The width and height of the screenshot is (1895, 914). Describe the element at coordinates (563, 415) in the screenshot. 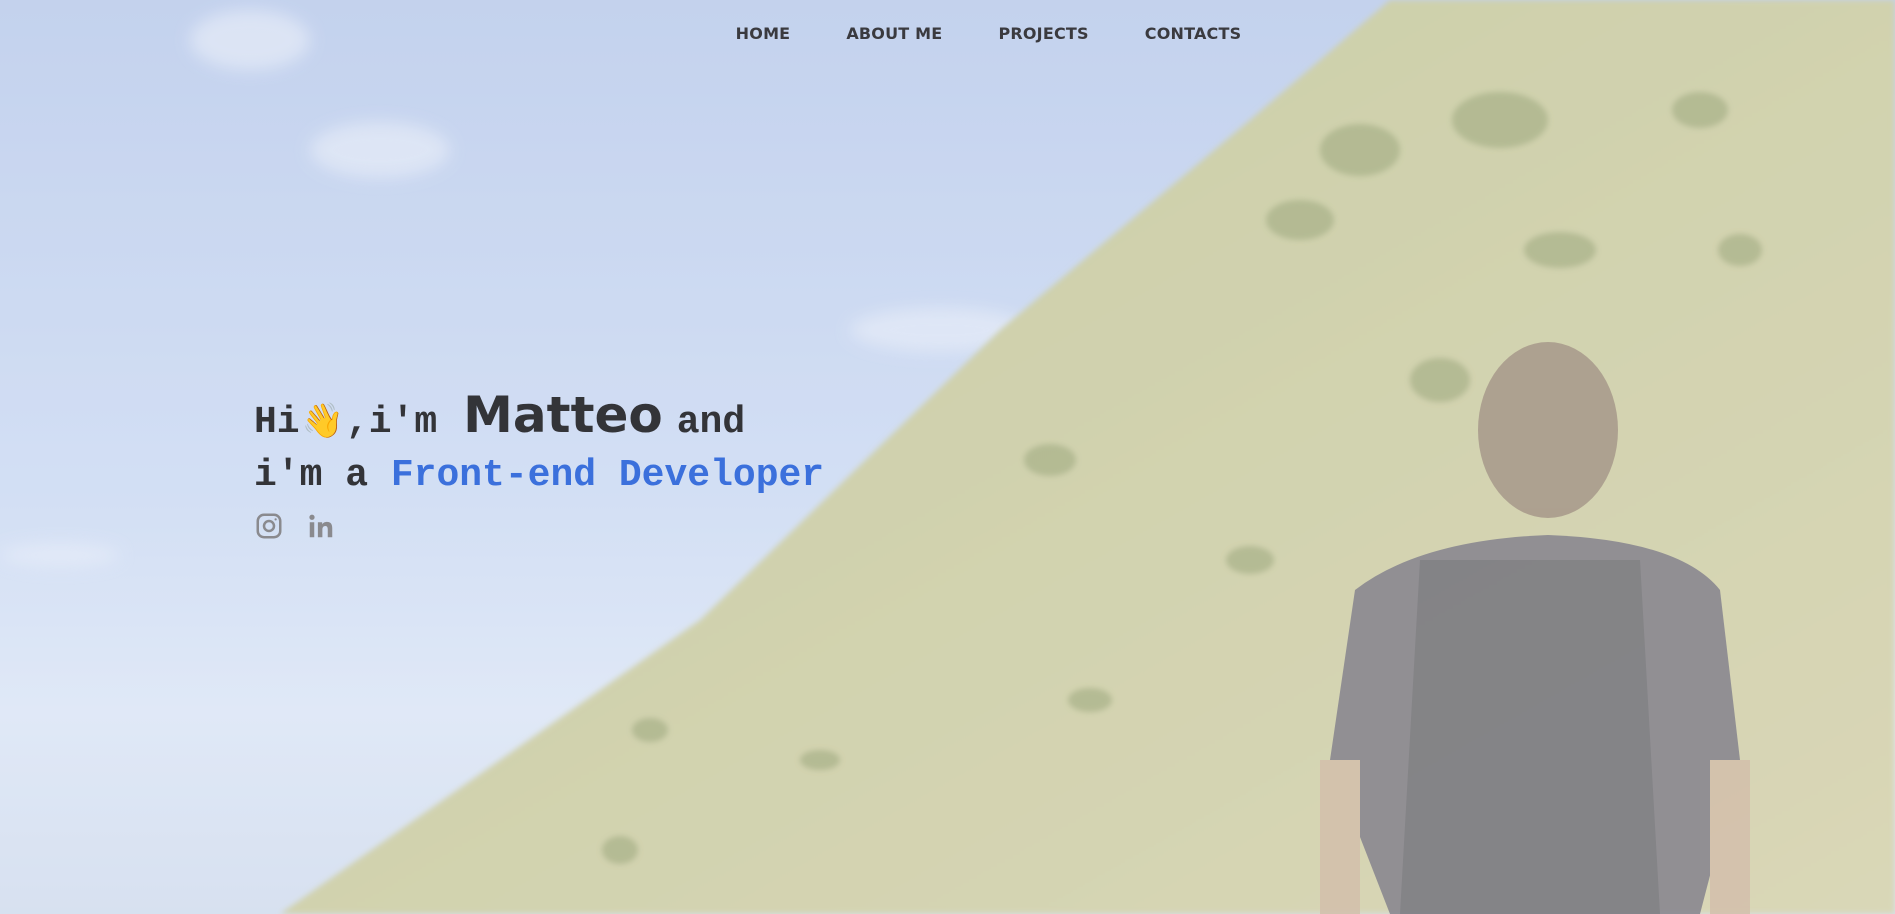

I see `hero-name: Matteo` at that location.